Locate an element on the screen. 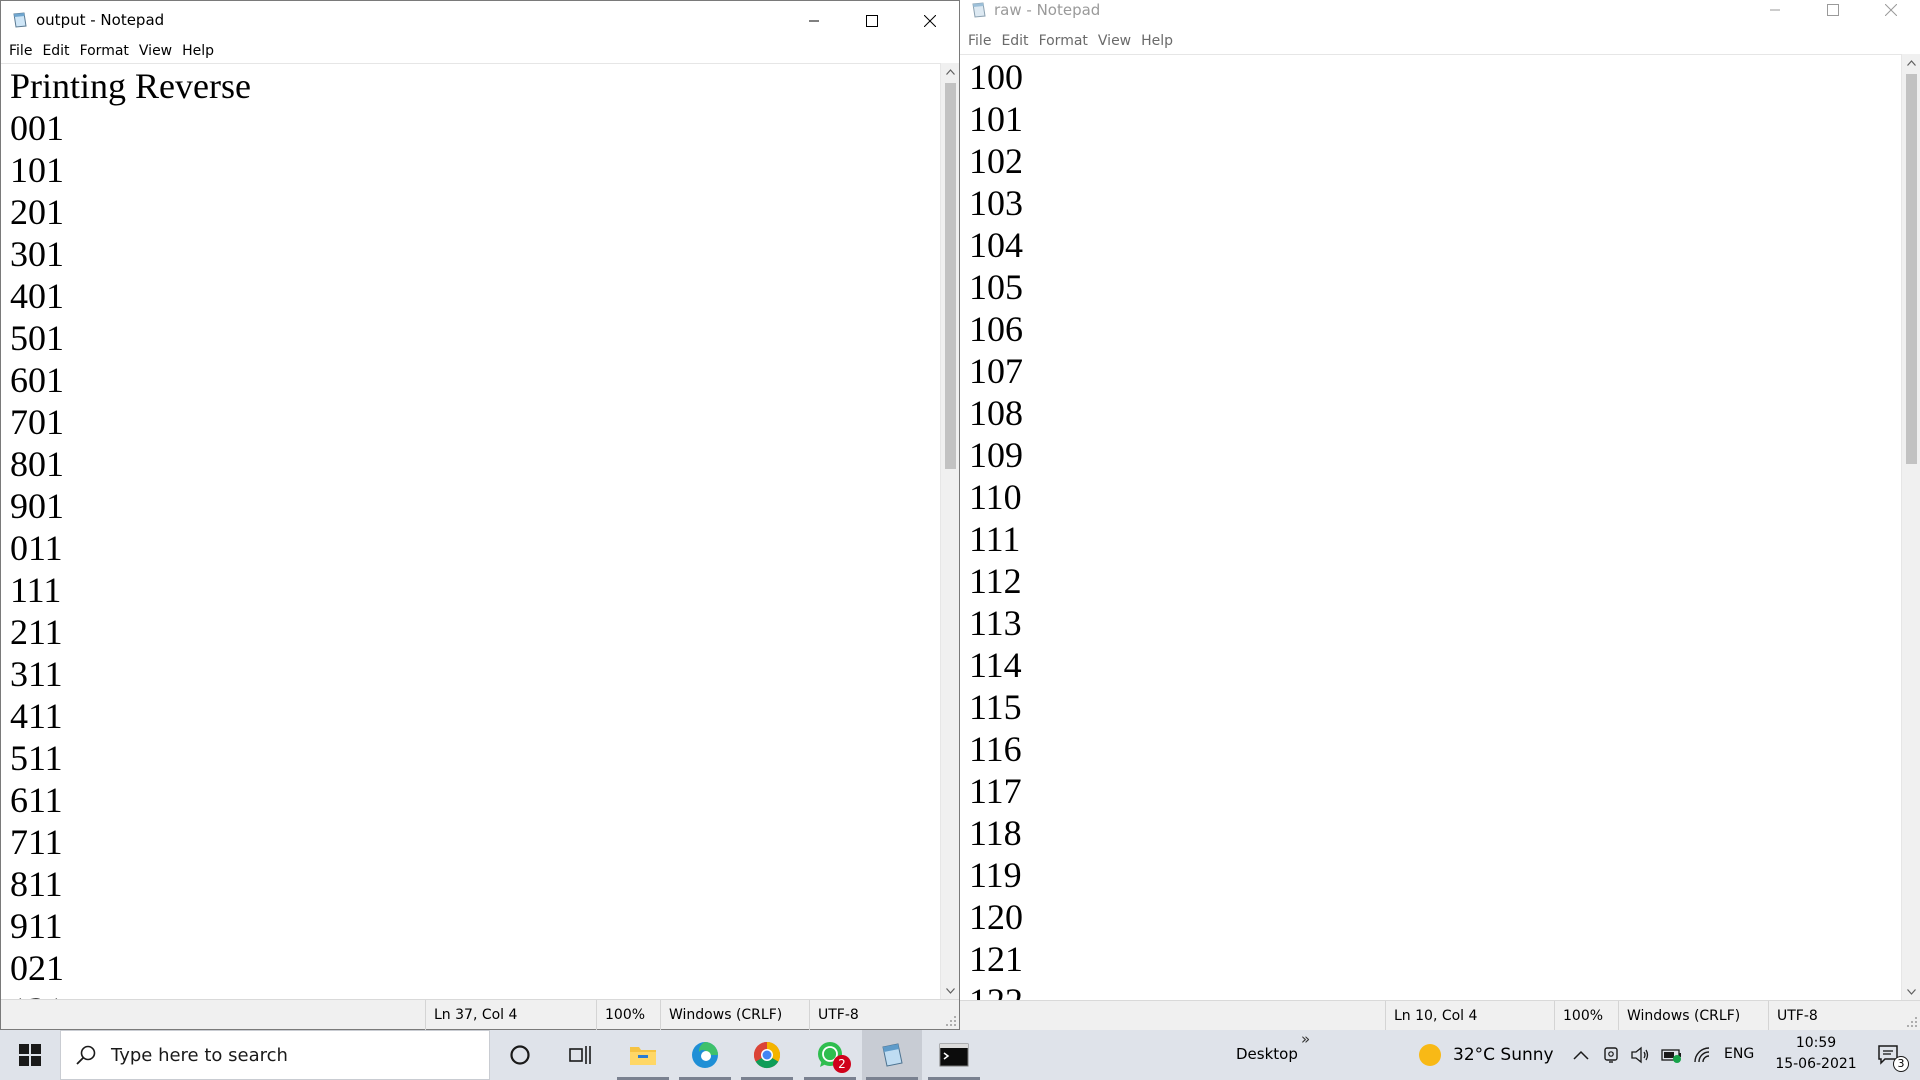  title-bar: output - Notepad is located at coordinates (480, 20).